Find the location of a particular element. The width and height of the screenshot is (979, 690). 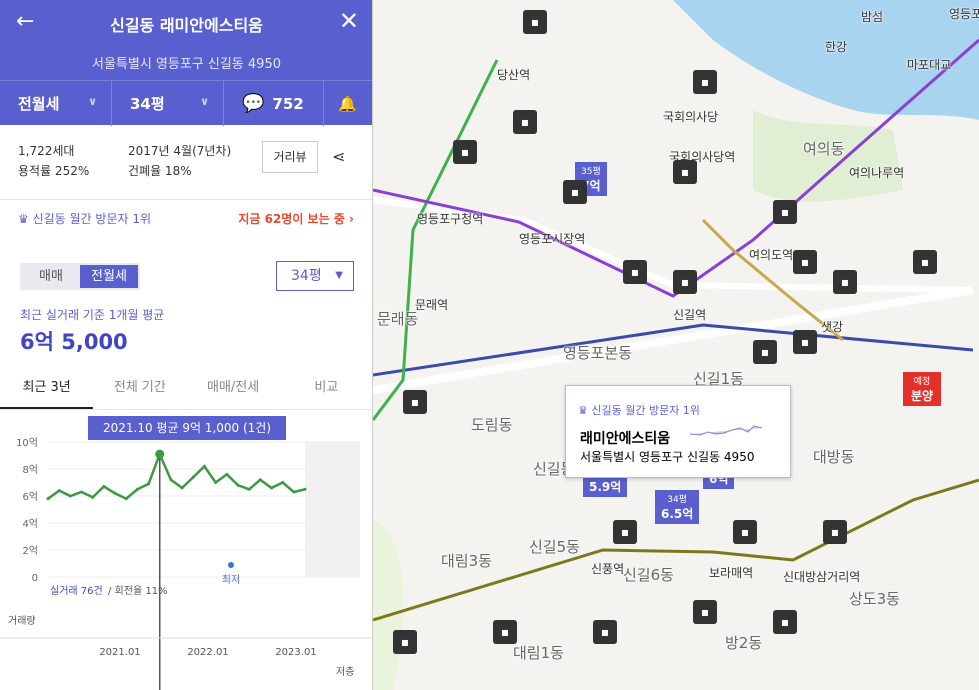

turnover-rate: / 회전율 11% is located at coordinates (138, 591).